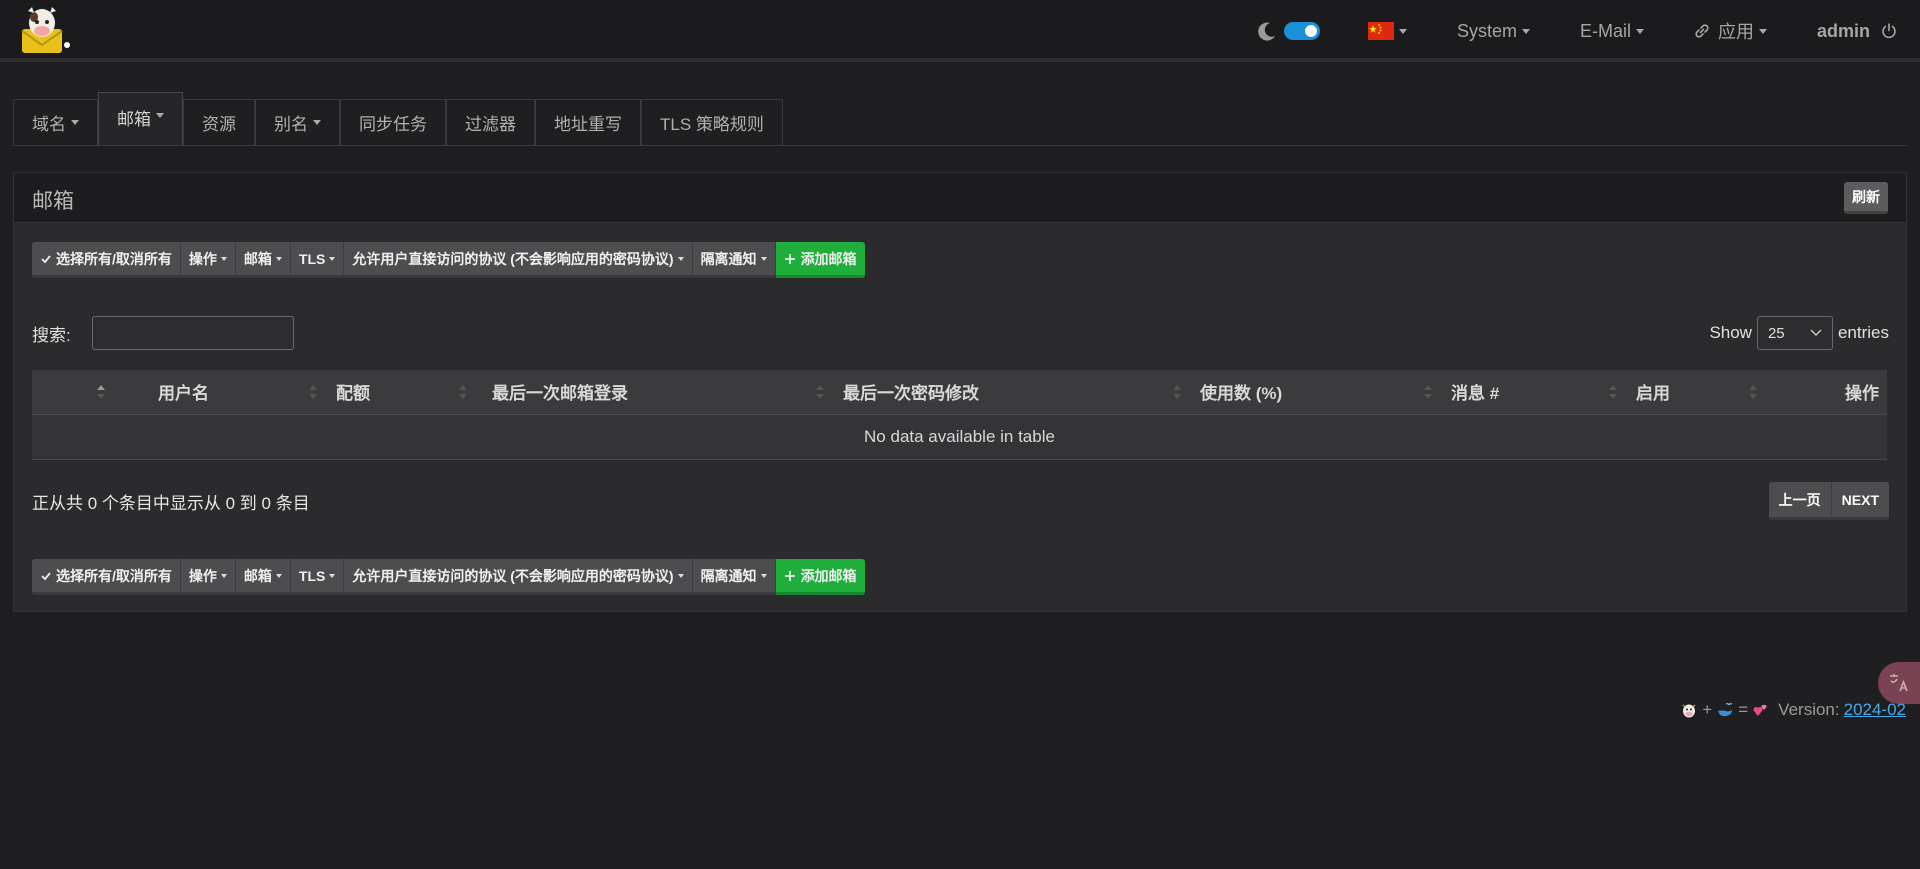 This screenshot has width=1920, height=869. Describe the element at coordinates (1760, 710) in the screenshot. I see `hearts-icon` at that location.